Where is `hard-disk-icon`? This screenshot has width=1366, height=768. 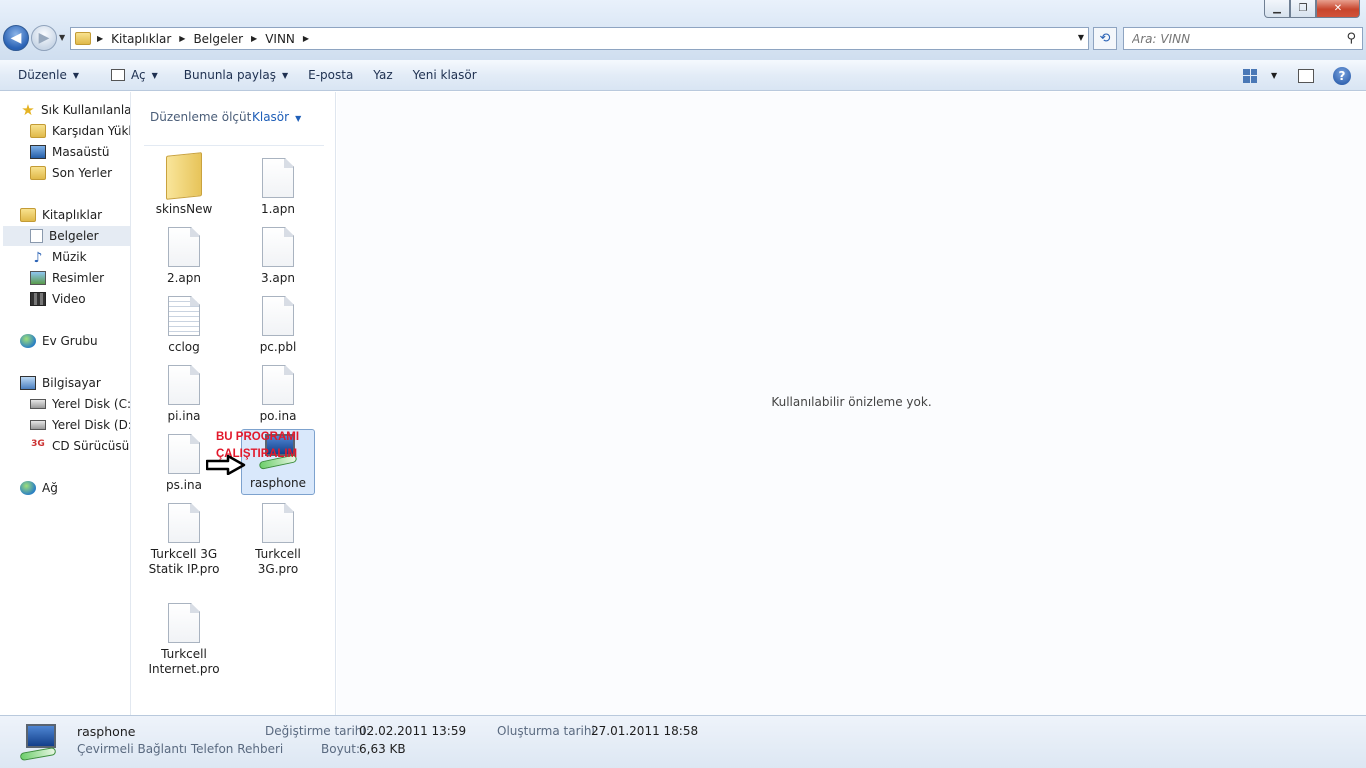
hard-disk-icon is located at coordinates (38, 404).